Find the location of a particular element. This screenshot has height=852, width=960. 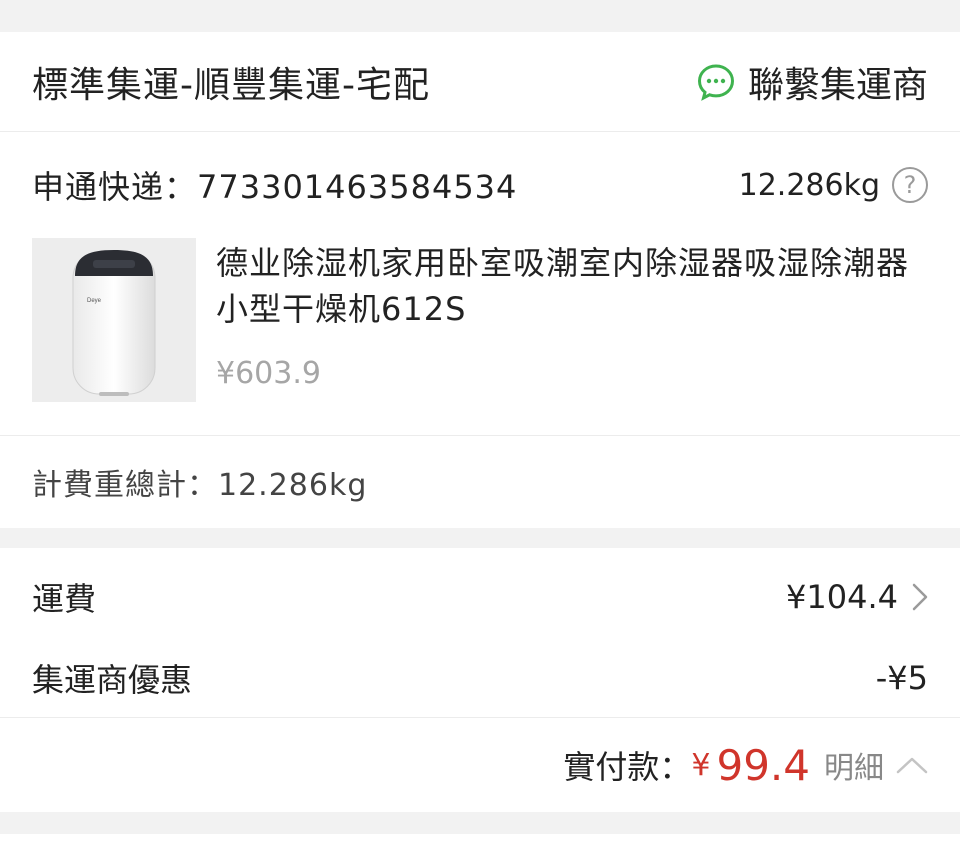

freight-row: 運費 ¥104.4 is located at coordinates (480, 593).